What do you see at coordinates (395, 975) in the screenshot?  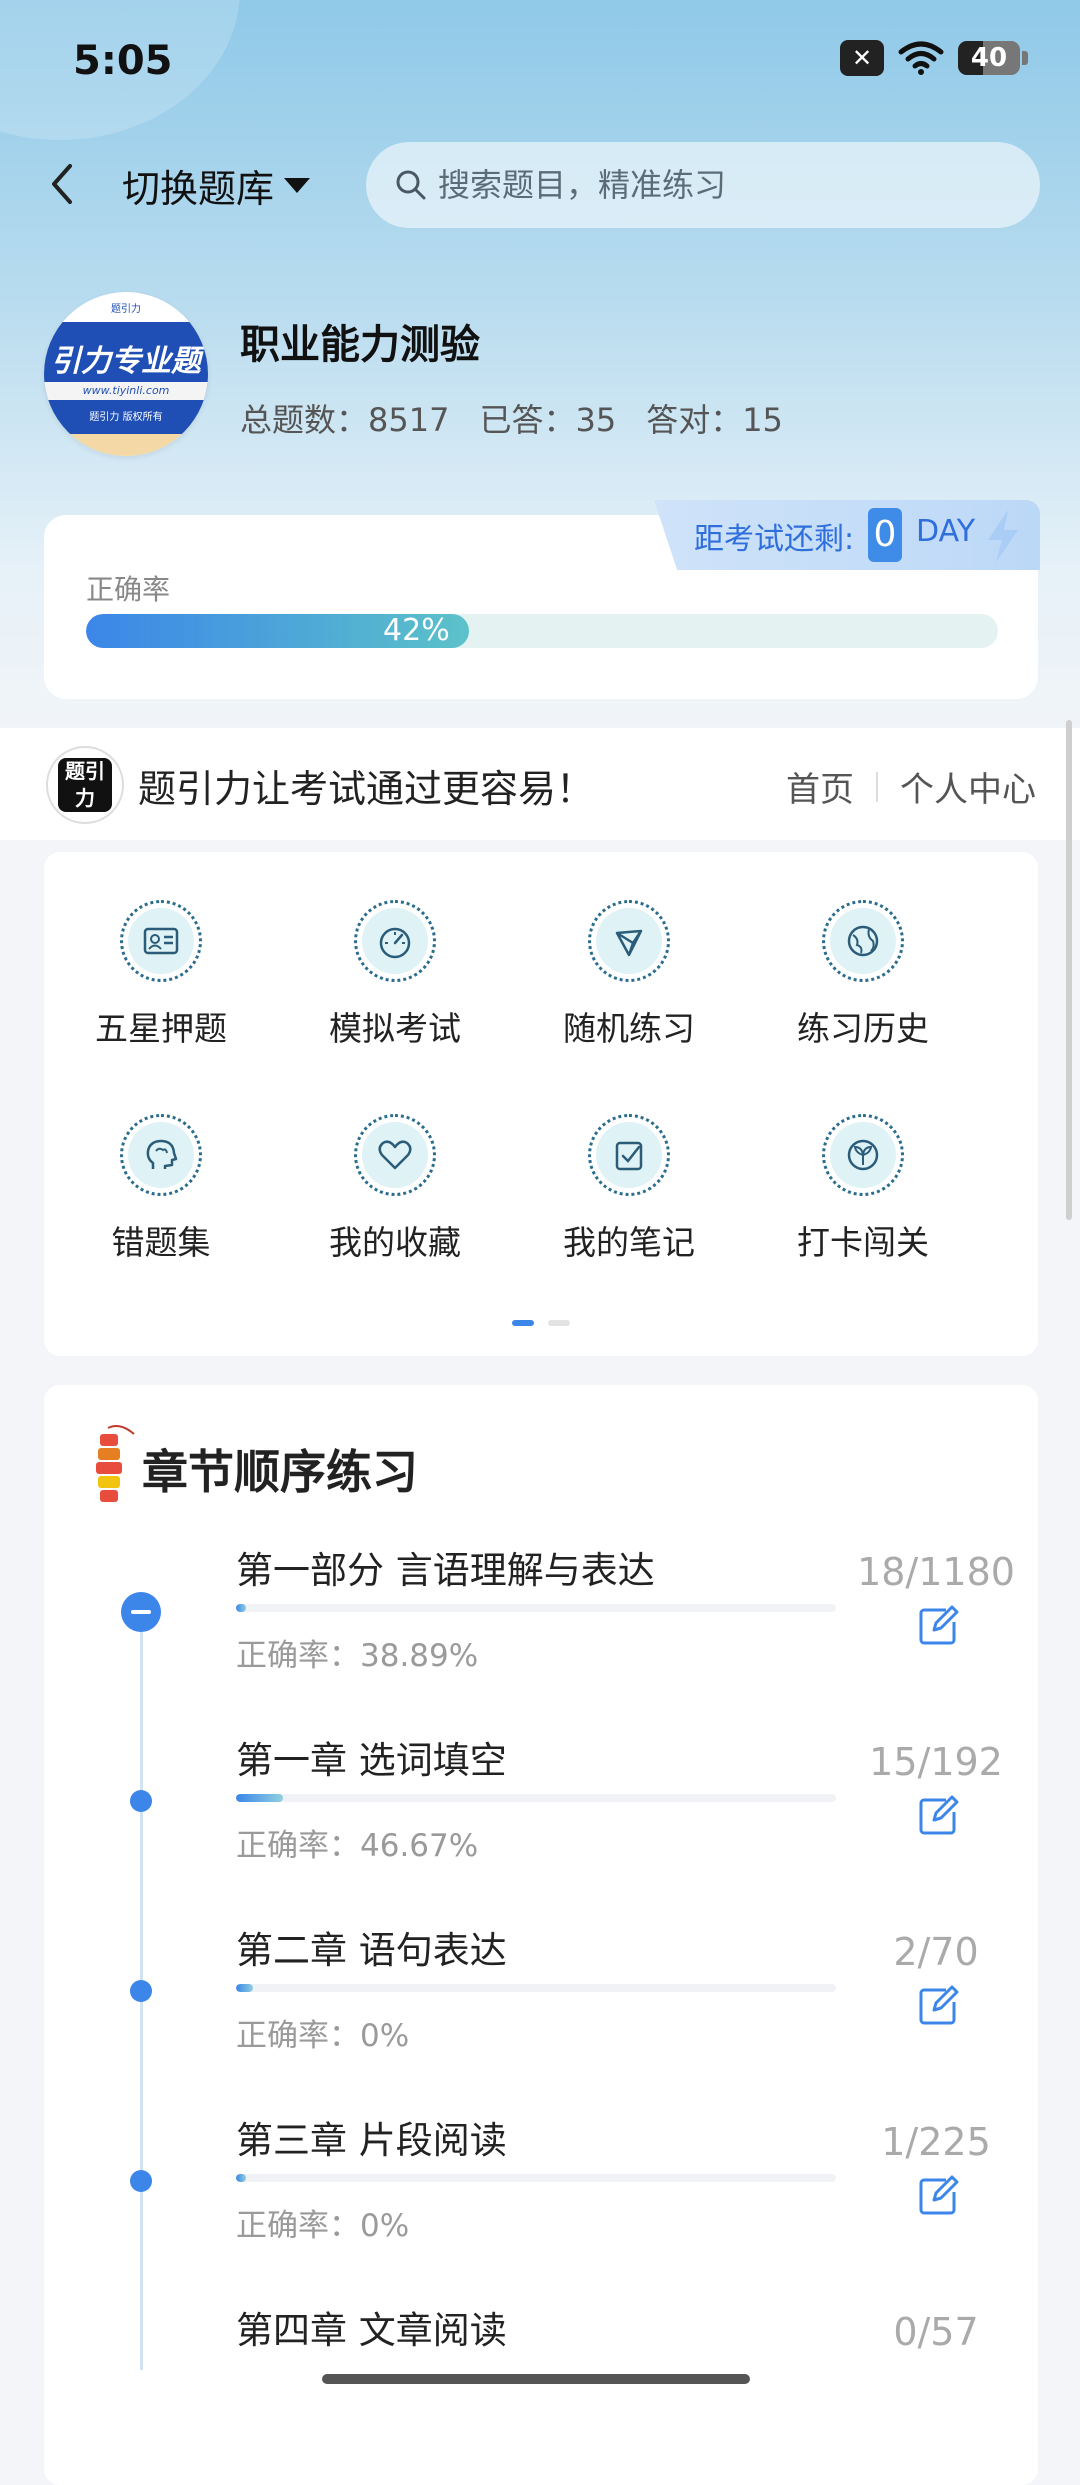 I see `grid-item-mock-exam: 模拟考试` at bounding box center [395, 975].